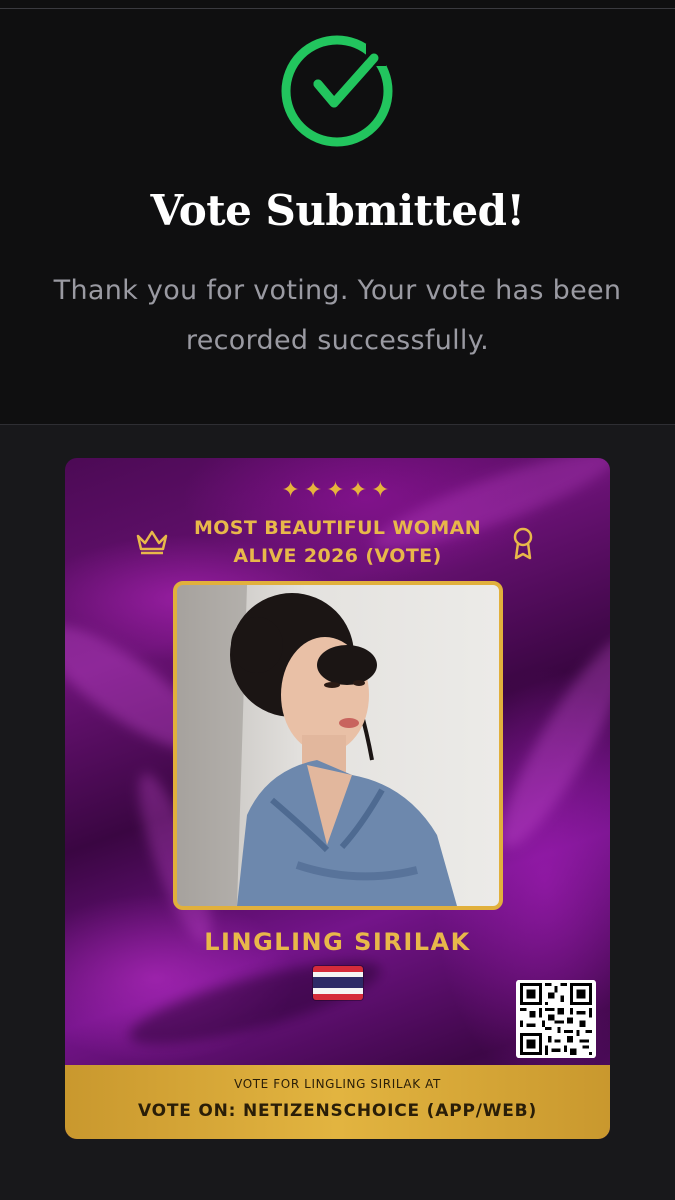 This screenshot has width=675, height=1200. I want to click on award-title: MOST BEAUTIFUL WOMAN ALIVE 2026 (VOTE), so click(337, 542).